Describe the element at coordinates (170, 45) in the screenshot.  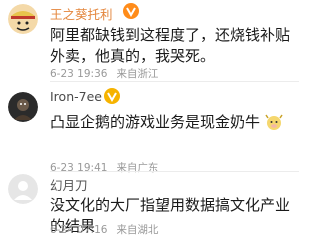
I see `comment-text: 阿里都缺钱到这程度了，还烧钱补贴外卖，他真的，我哭死。` at that location.